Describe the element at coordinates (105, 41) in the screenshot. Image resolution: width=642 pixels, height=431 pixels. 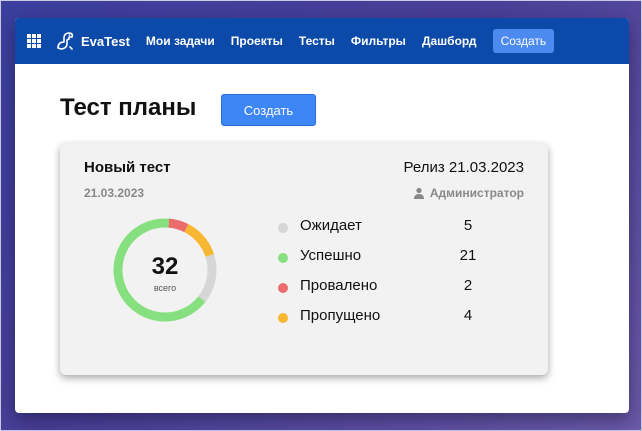
I see `brand-name: EvaTest` at that location.